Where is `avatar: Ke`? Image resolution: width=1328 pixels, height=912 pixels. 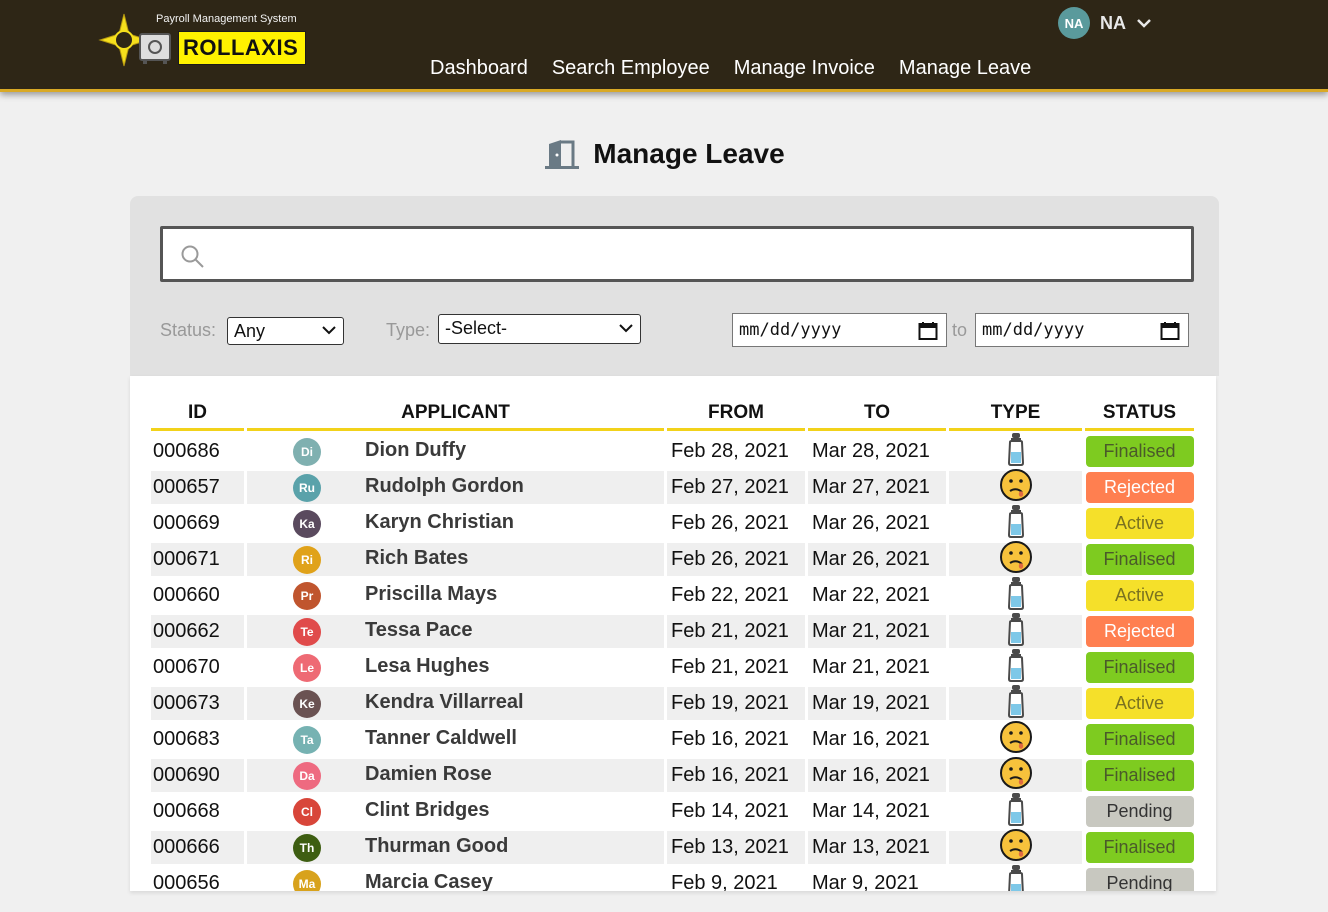
avatar: Ke is located at coordinates (307, 704).